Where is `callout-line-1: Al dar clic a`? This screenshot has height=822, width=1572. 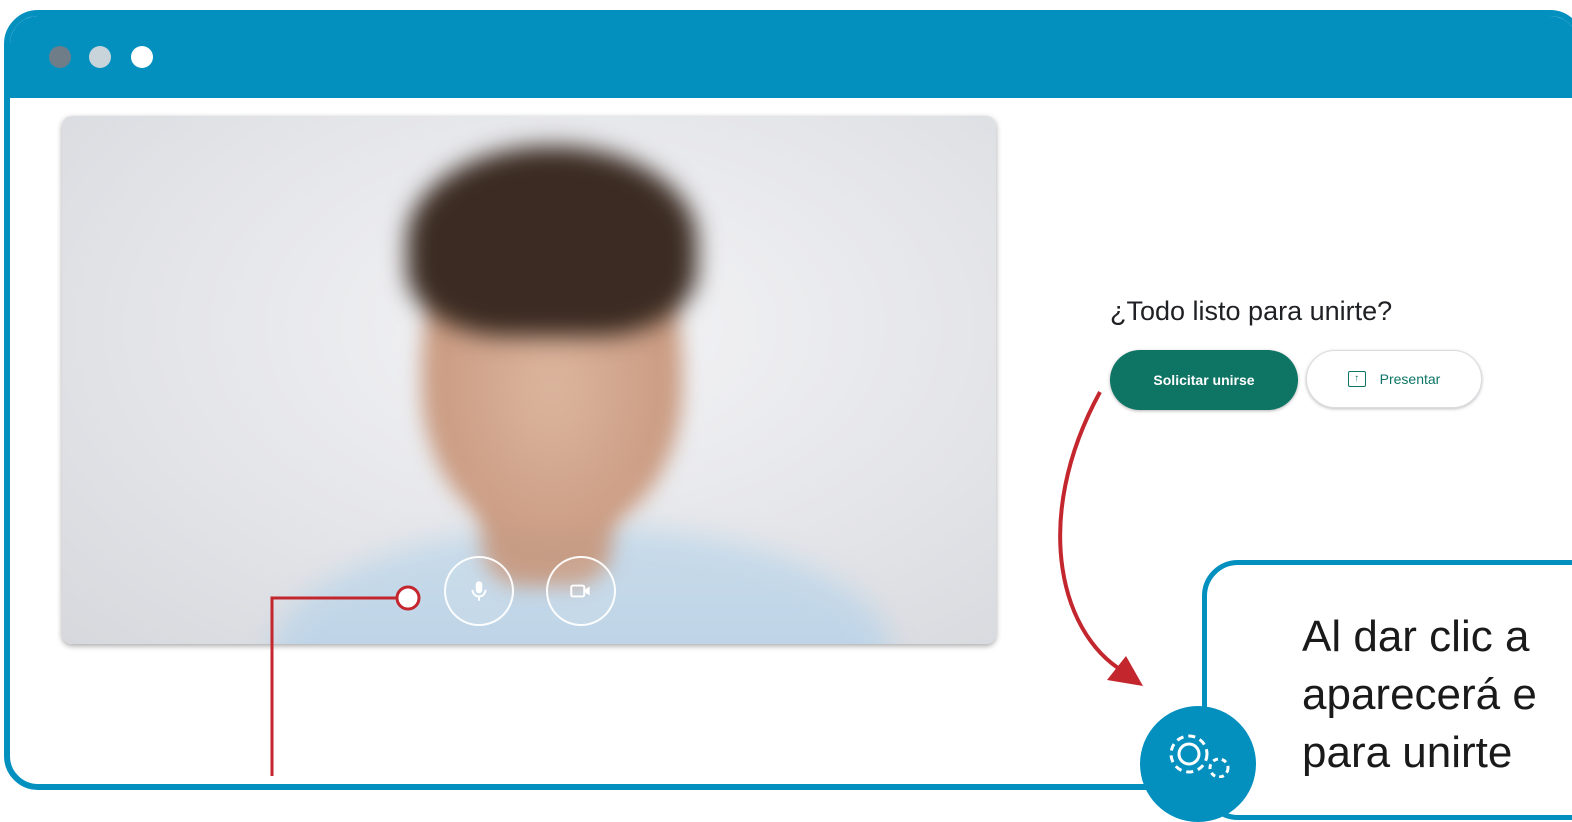
callout-line-1: Al dar clic a is located at coordinates (1416, 636).